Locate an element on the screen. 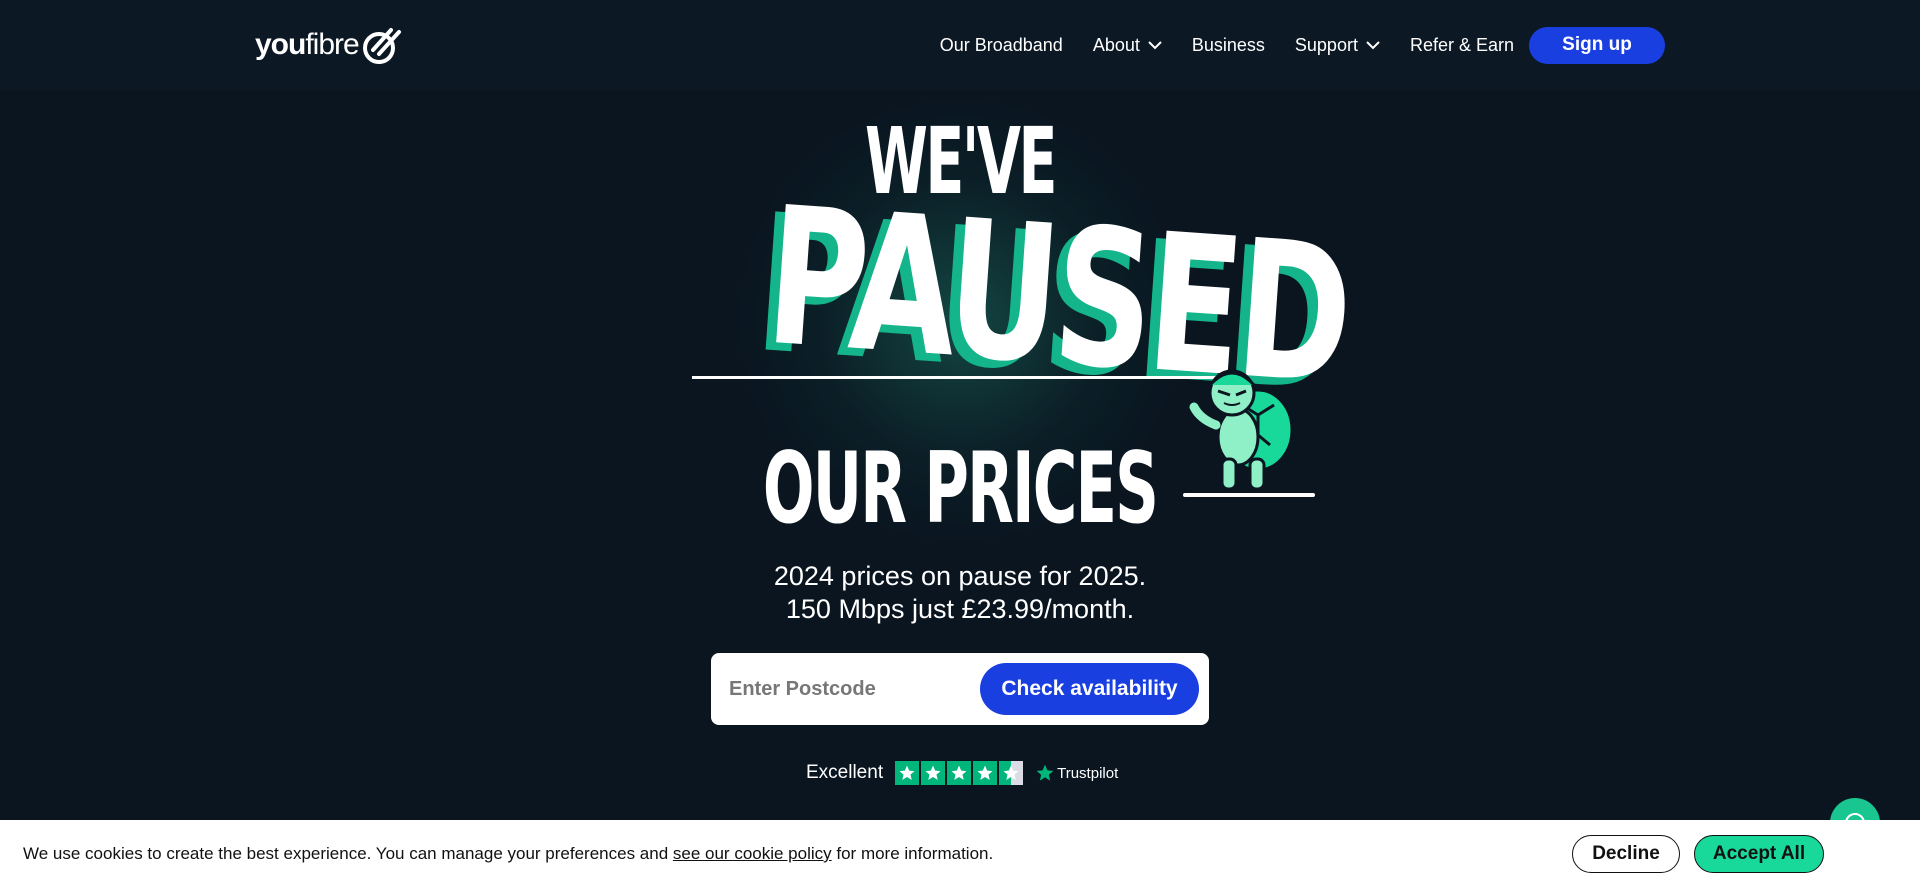 Image resolution: width=1920 pixels, height=888 pixels. trustpilot-stars is located at coordinates (960, 773).